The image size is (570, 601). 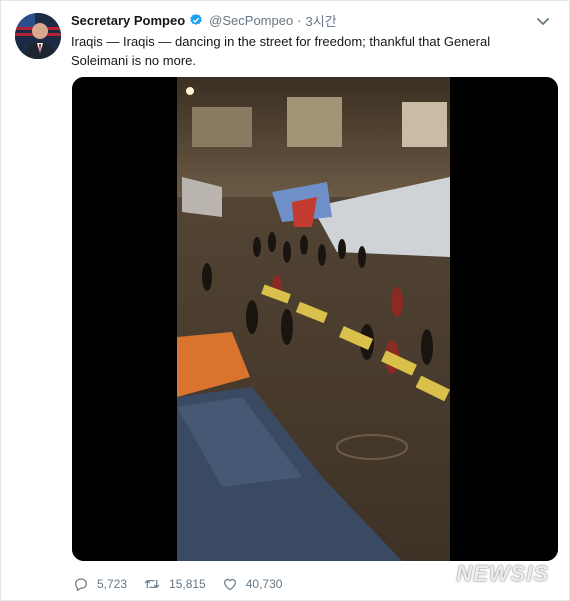 What do you see at coordinates (229, 584) in the screenshot?
I see `heart-icon` at bounding box center [229, 584].